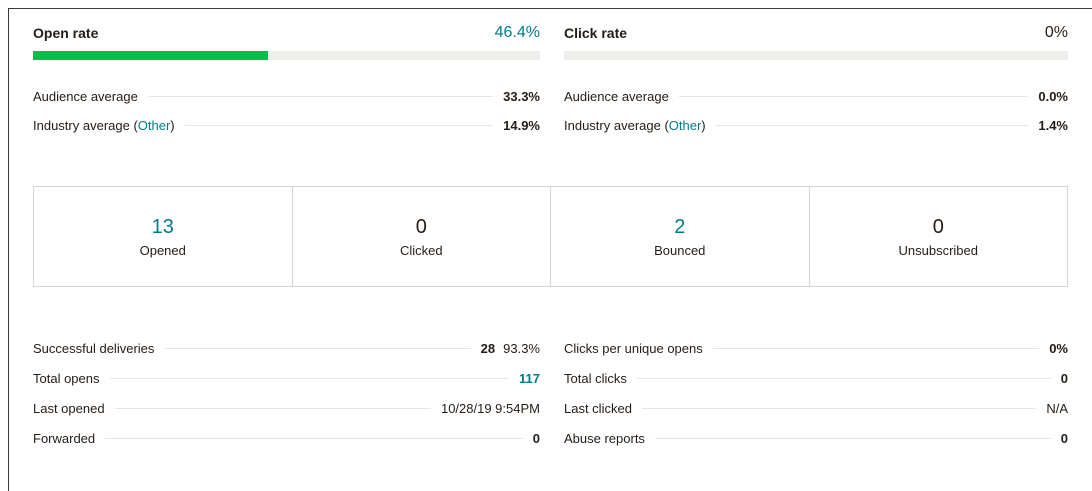  What do you see at coordinates (286, 55) in the screenshot?
I see `open-rate-progress-bar` at bounding box center [286, 55].